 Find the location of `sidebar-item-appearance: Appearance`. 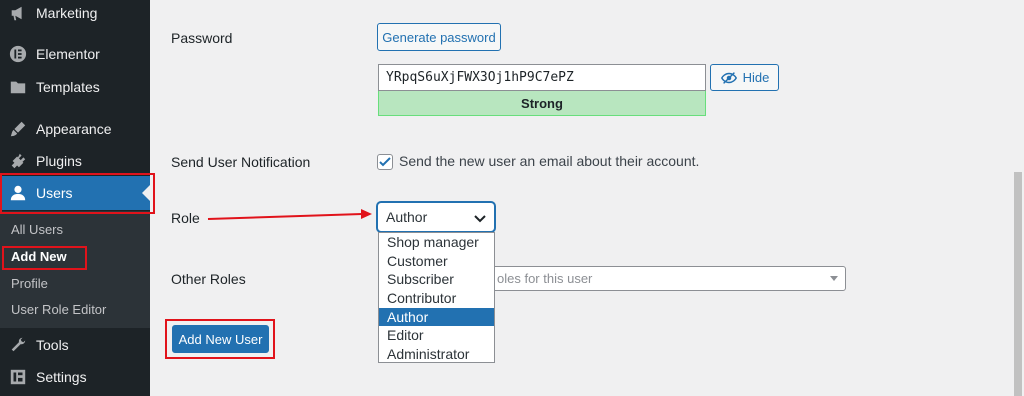

sidebar-item-appearance: Appearance is located at coordinates (75, 129).